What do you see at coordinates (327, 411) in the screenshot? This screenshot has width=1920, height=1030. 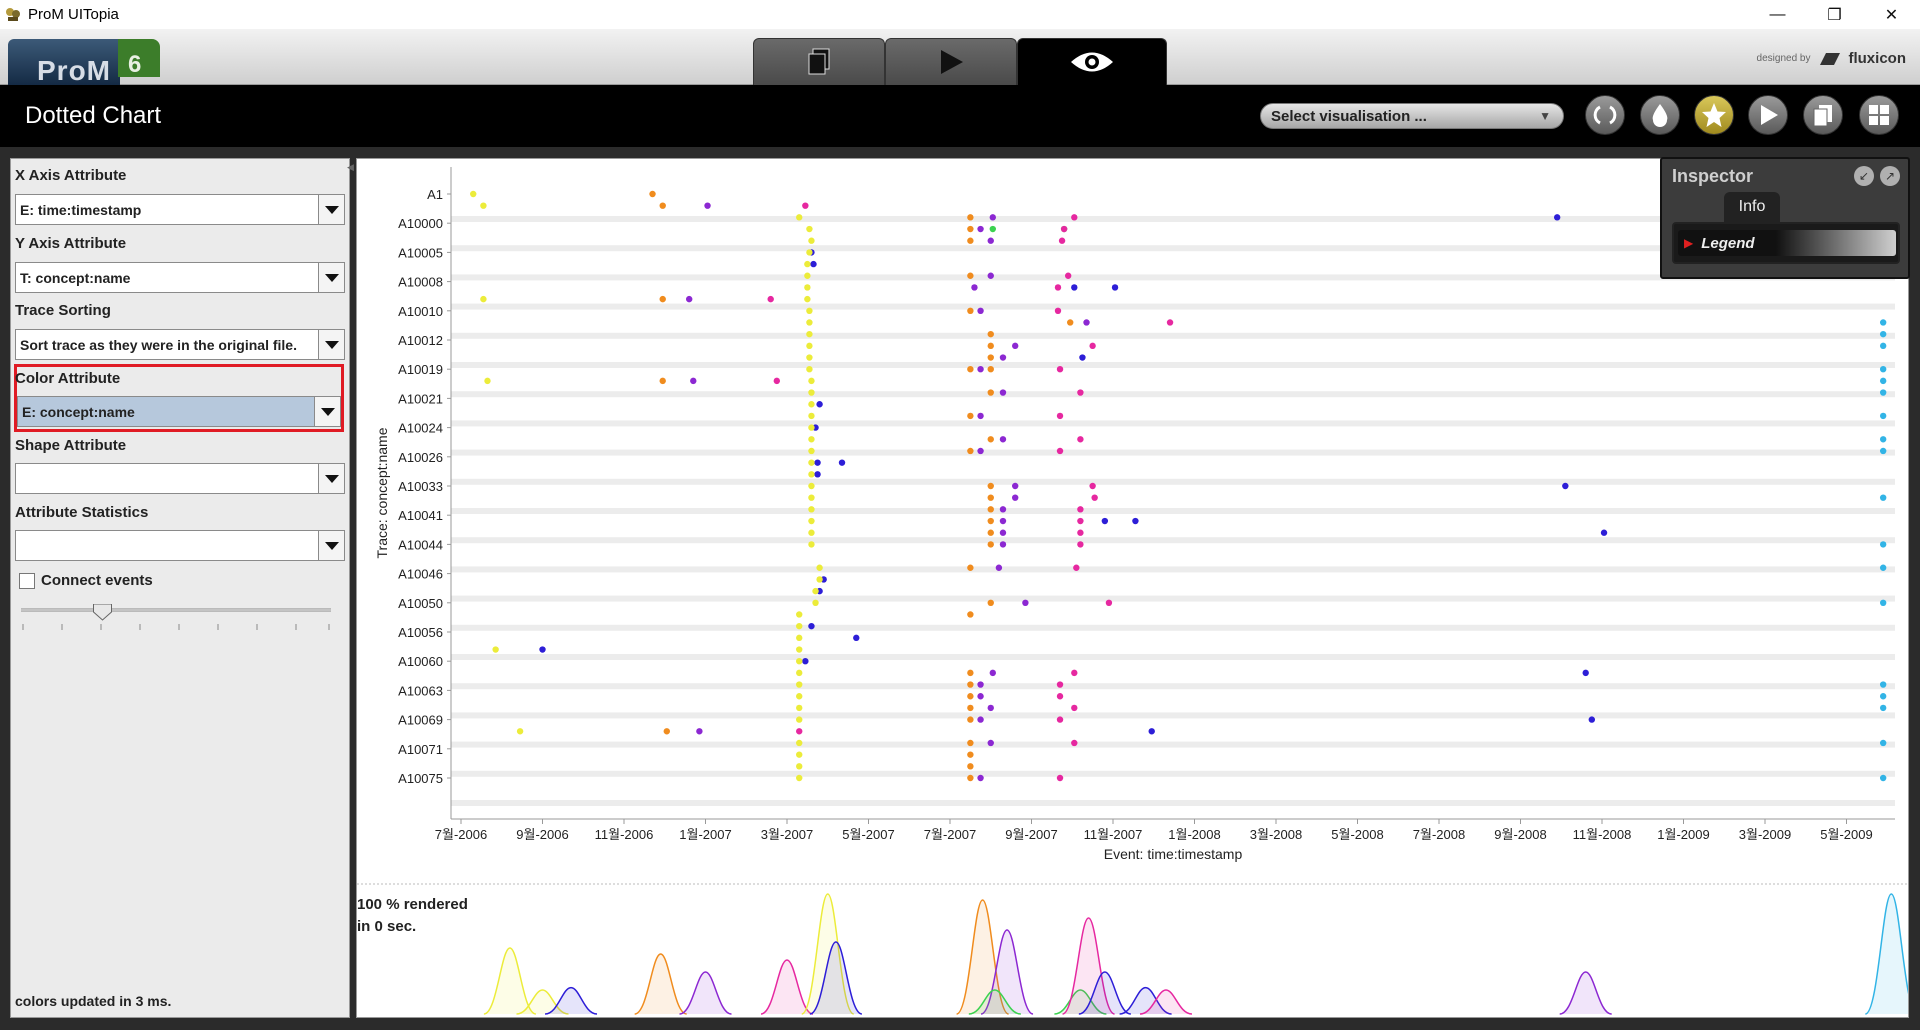 I see `chevron-down-icon` at bounding box center [327, 411].